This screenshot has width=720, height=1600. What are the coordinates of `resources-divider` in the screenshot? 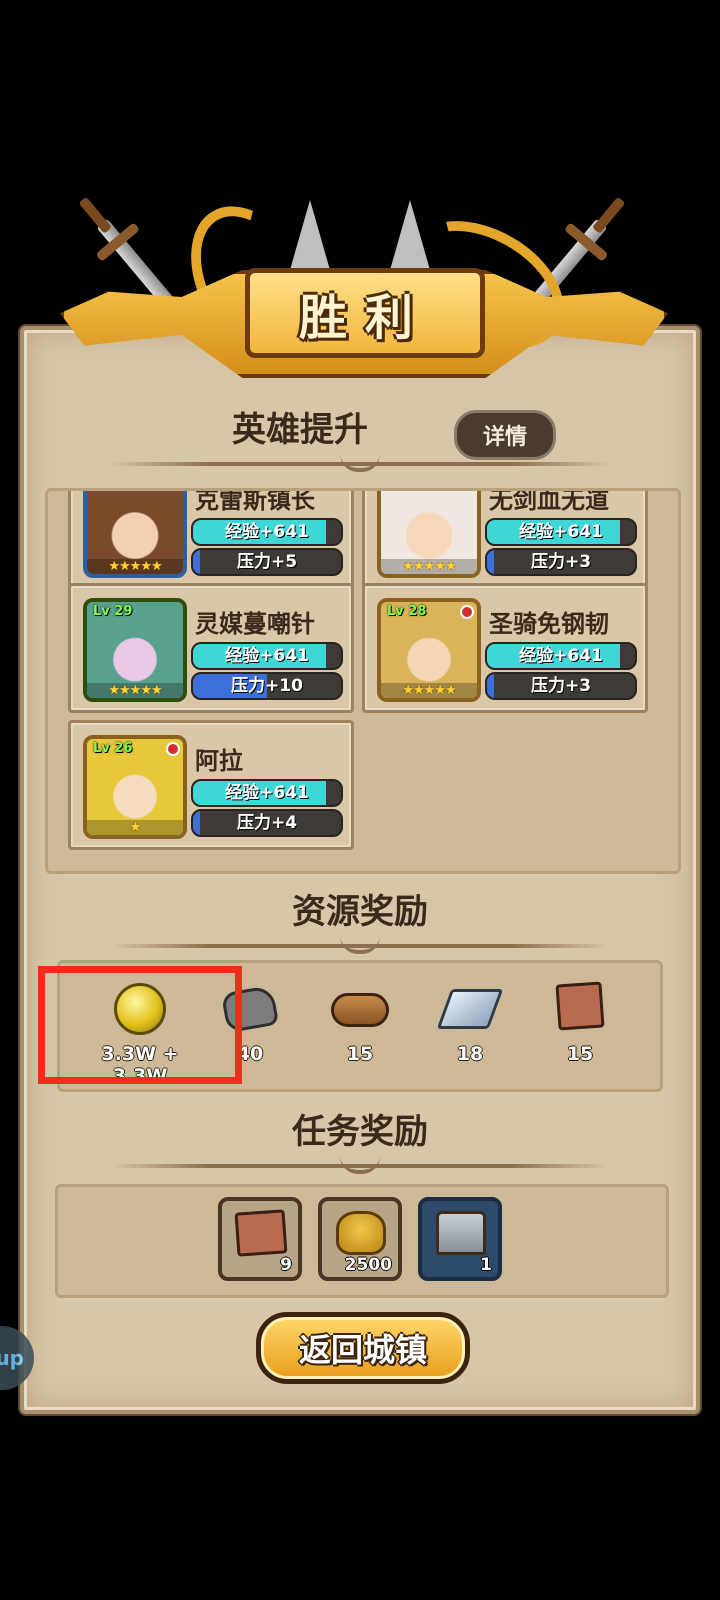 It's located at (360, 949).